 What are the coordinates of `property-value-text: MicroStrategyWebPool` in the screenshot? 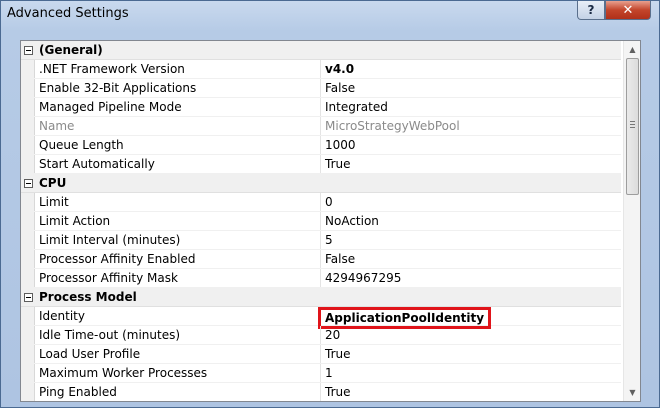 It's located at (392, 126).